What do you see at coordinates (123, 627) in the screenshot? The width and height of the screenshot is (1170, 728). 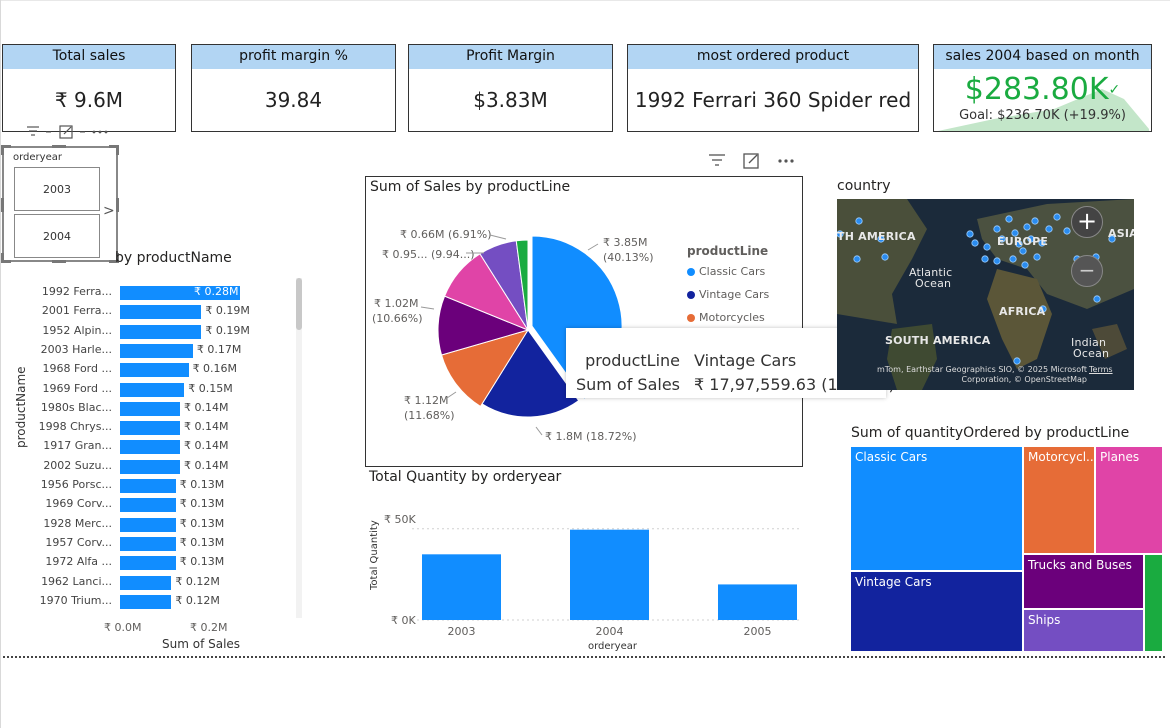 I see `x-tick-label: ₹ 0.0M` at bounding box center [123, 627].